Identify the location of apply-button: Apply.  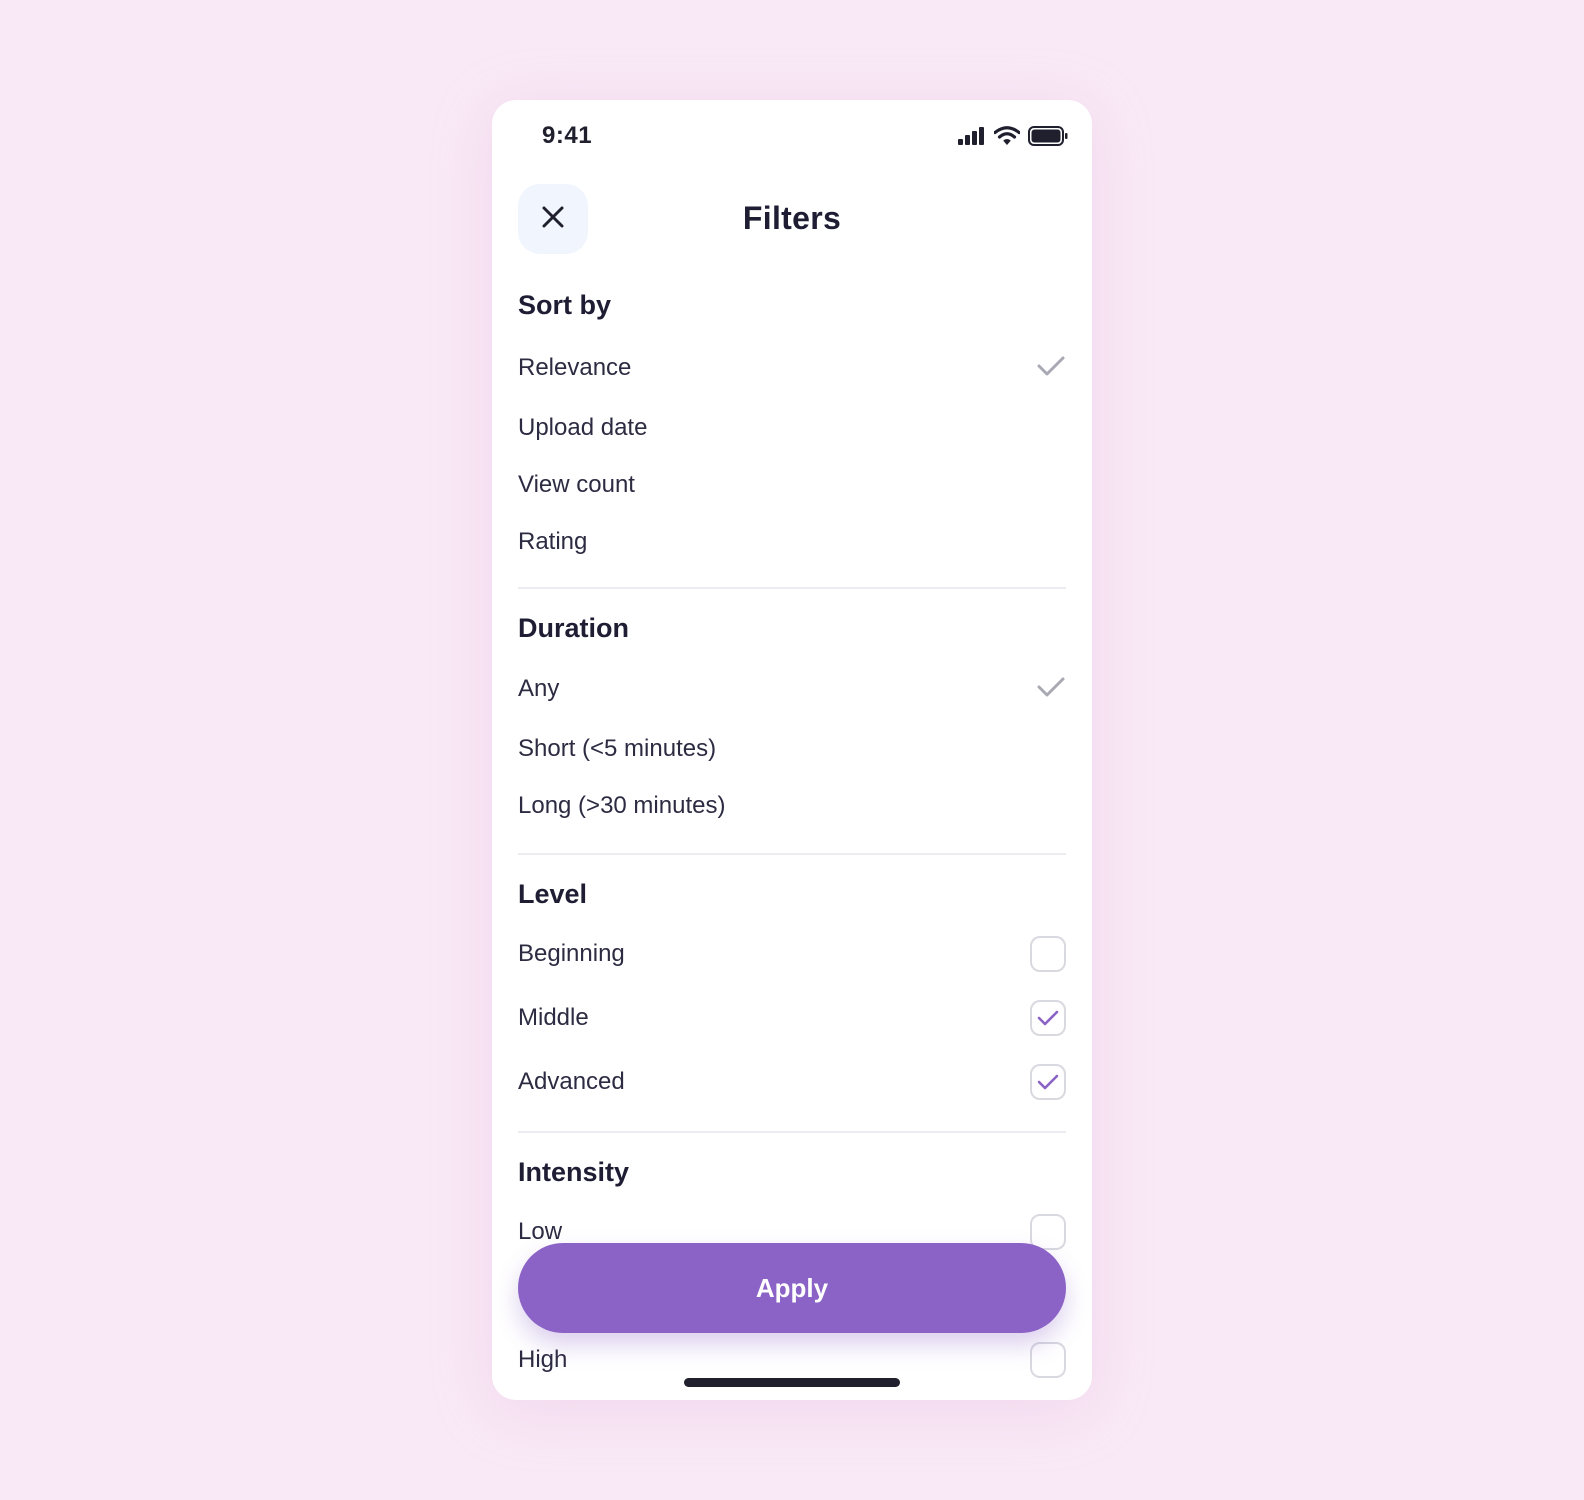
(792, 1288).